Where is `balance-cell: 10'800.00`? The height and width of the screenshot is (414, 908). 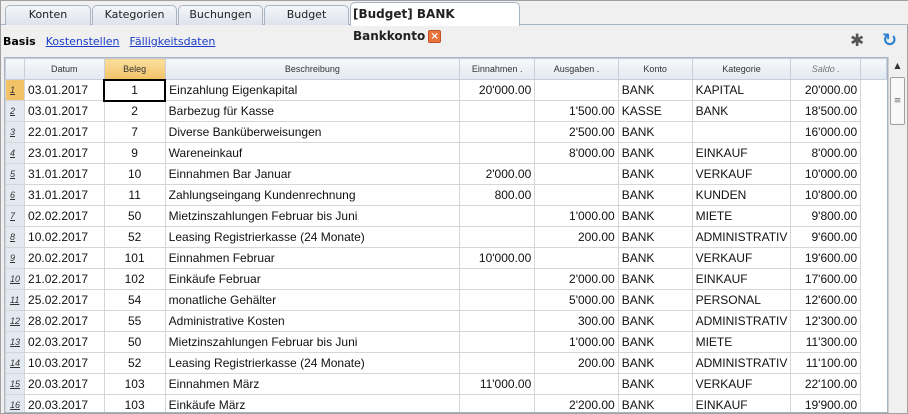
balance-cell: 10'800.00 is located at coordinates (826, 195).